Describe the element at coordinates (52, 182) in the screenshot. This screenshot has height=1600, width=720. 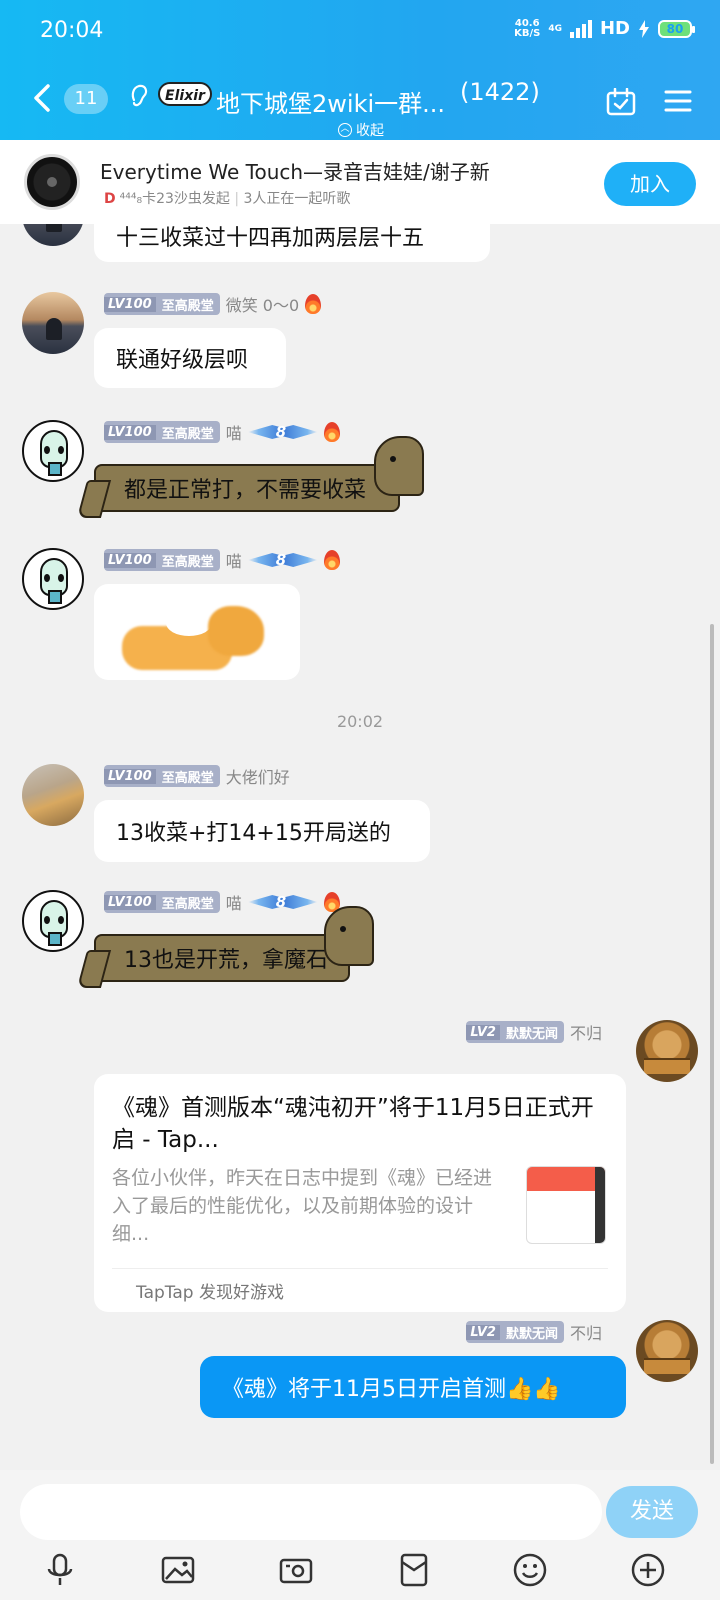
I see `album-disc-icon` at that location.